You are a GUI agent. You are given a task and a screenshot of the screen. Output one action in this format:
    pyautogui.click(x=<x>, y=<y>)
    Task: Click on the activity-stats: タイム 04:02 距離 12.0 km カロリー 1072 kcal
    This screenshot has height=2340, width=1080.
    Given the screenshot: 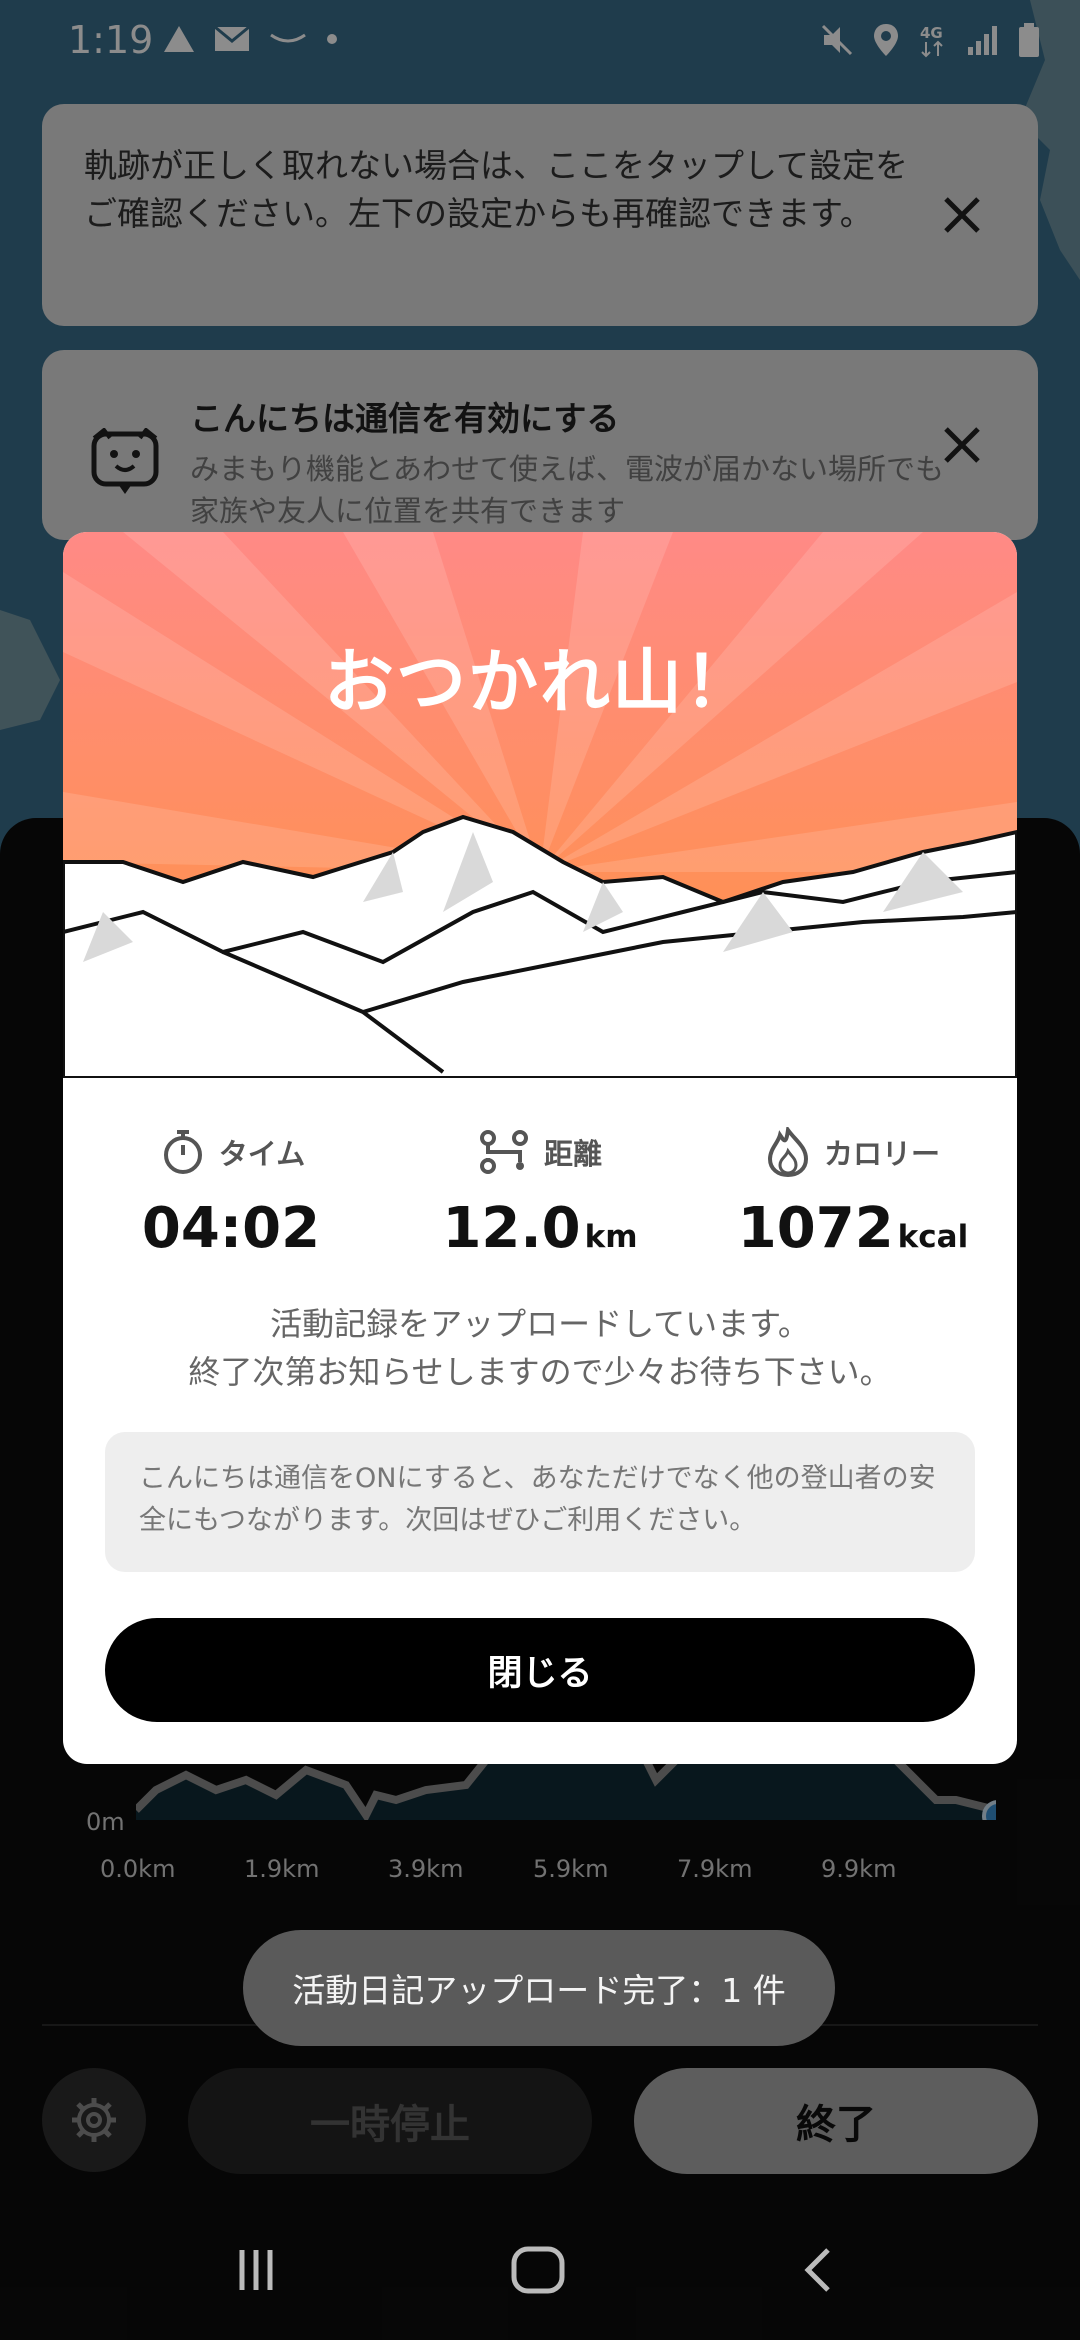 What is the action you would take?
    pyautogui.click(x=540, y=1207)
    